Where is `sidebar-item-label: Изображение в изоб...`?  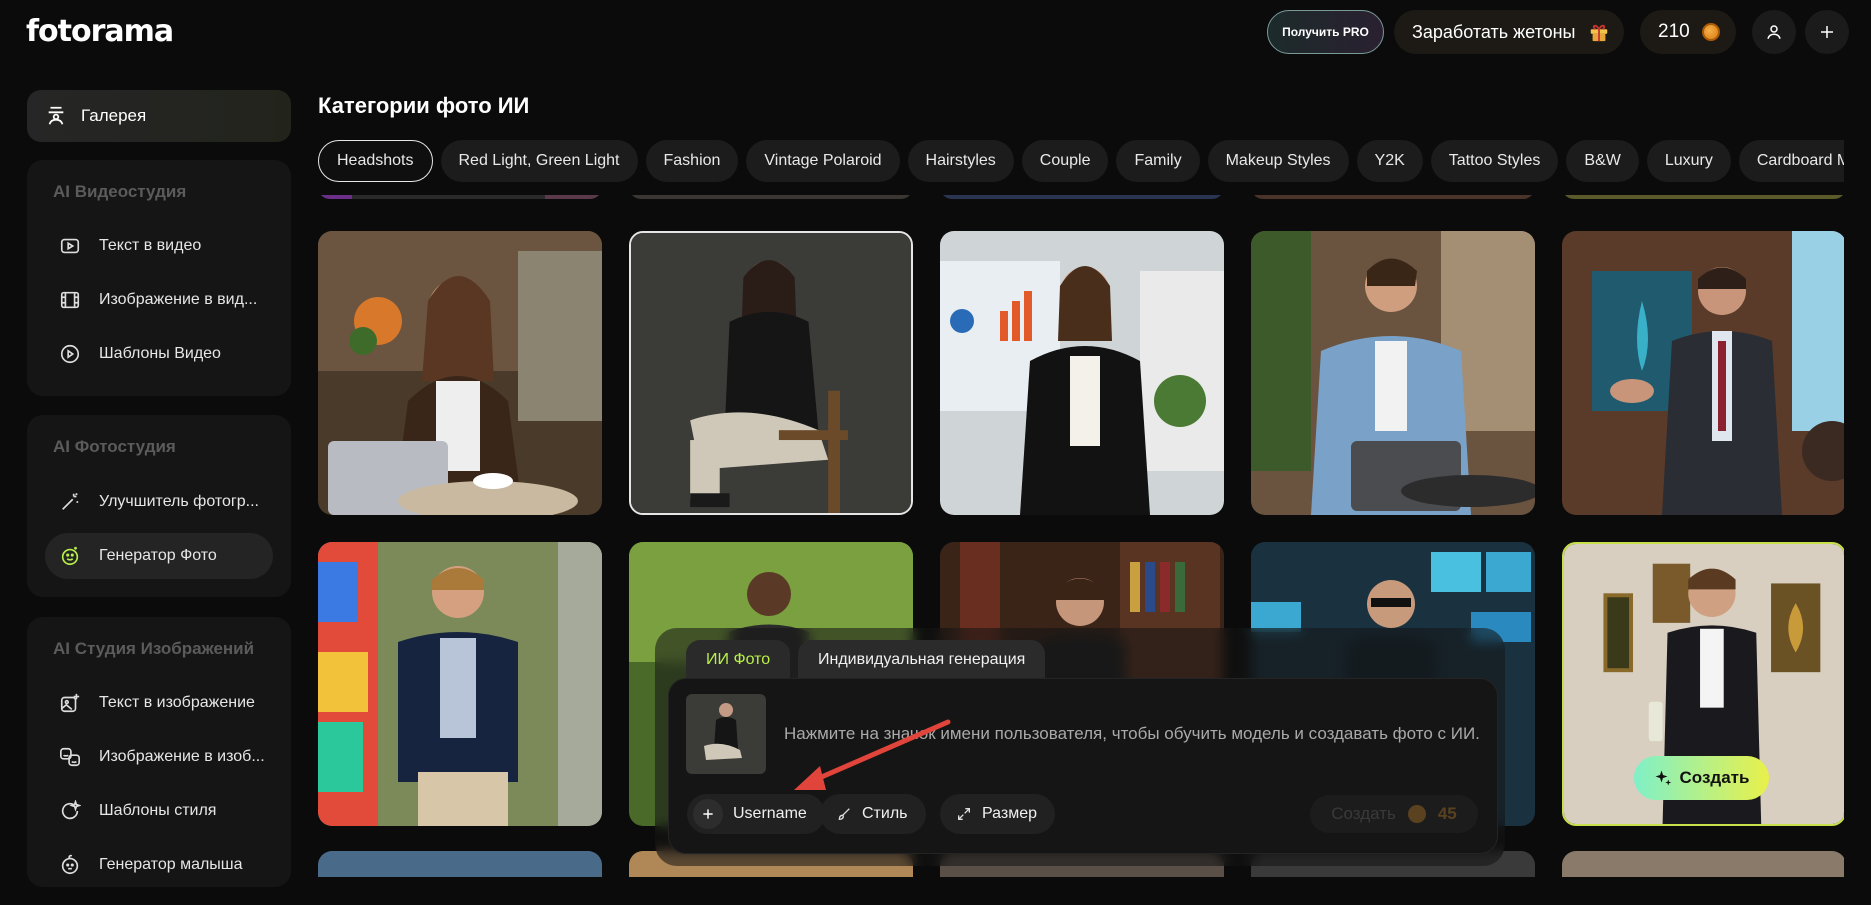
sidebar-item-label: Изображение в изоб... is located at coordinates (182, 756).